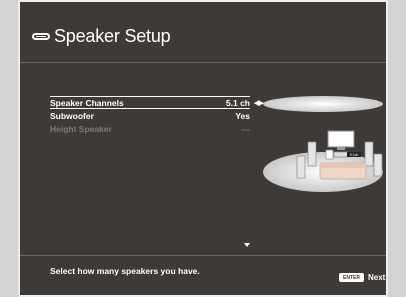  I want to click on scroll-down-icon, so click(247, 245).